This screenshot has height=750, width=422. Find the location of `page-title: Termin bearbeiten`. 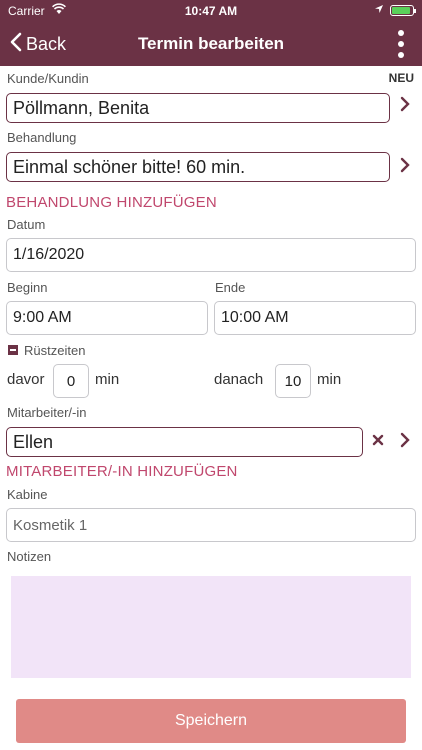

page-title: Termin bearbeiten is located at coordinates (211, 43).